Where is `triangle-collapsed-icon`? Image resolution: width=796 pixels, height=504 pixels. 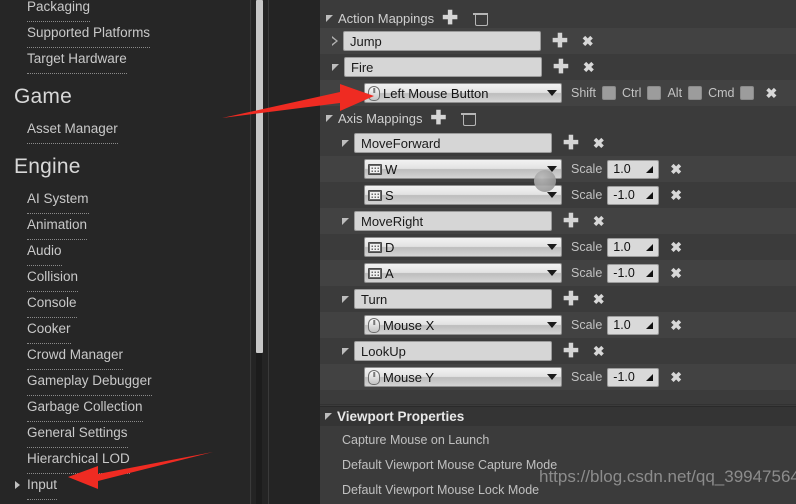 triangle-collapsed-icon is located at coordinates (335, 41).